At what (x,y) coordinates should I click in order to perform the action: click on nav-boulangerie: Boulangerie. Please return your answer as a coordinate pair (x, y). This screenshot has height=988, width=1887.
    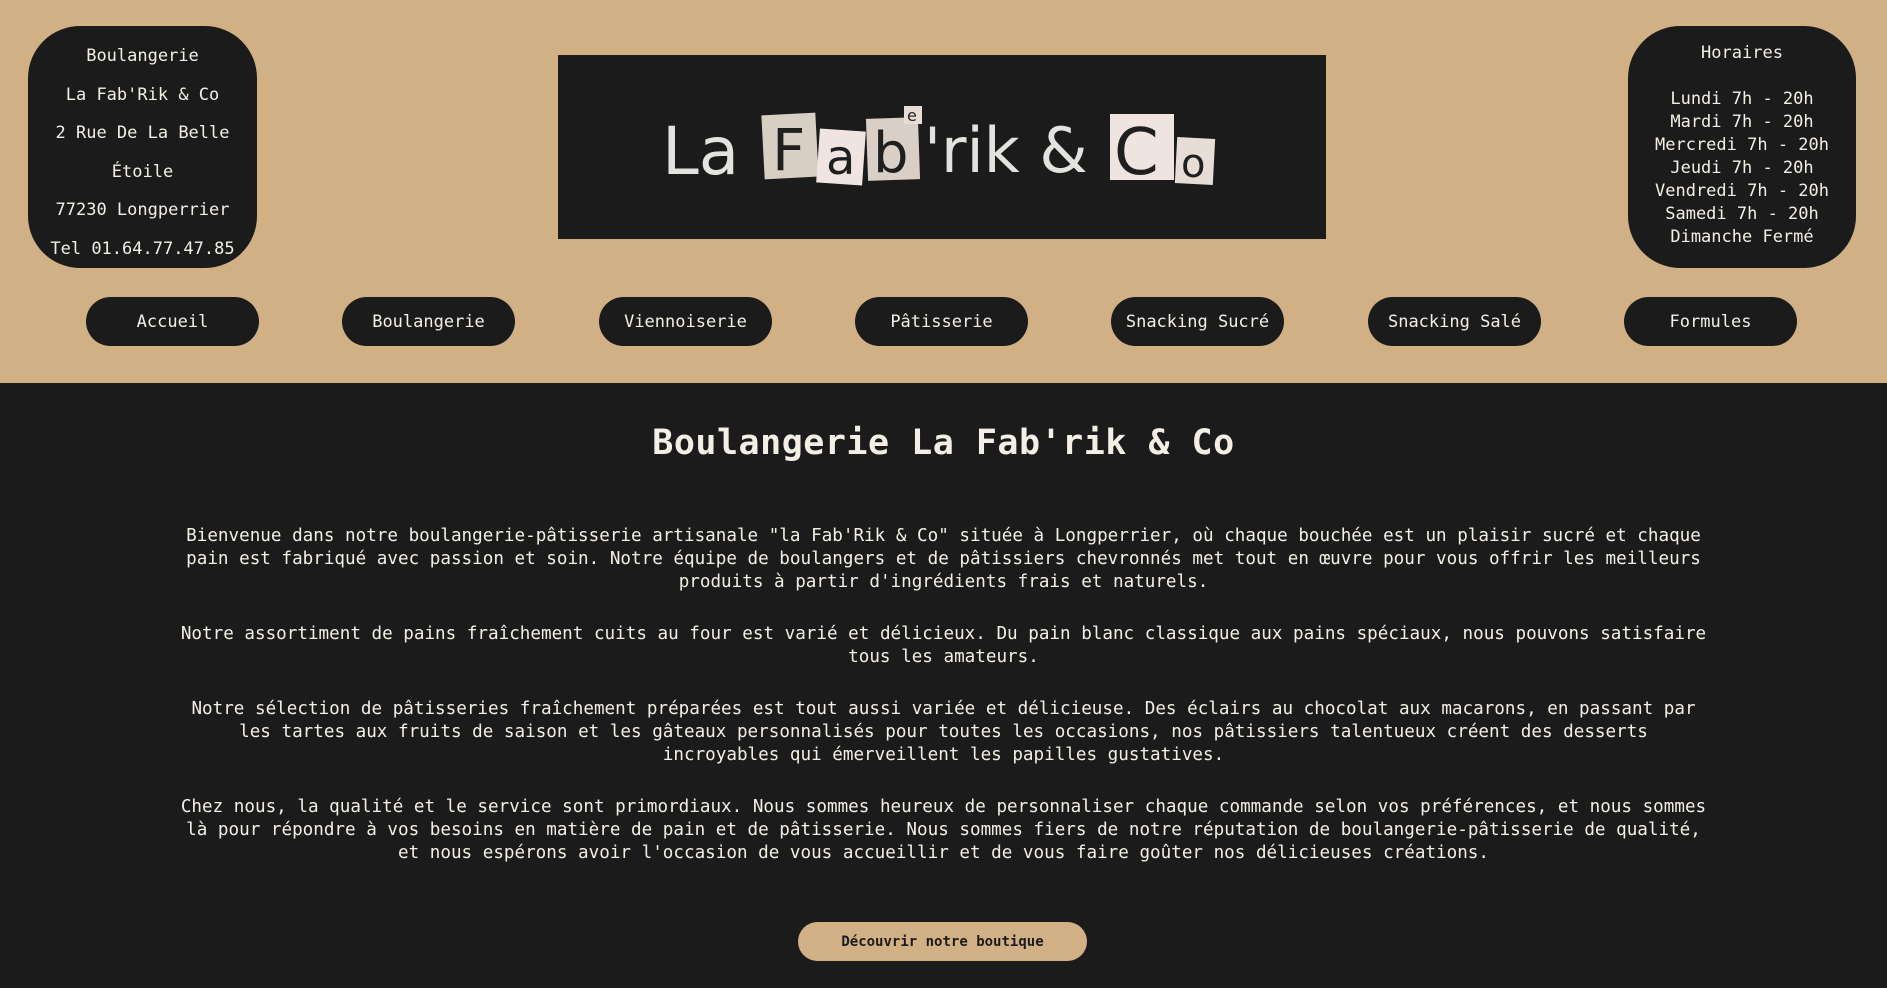
    Looking at the image, I should click on (428, 321).